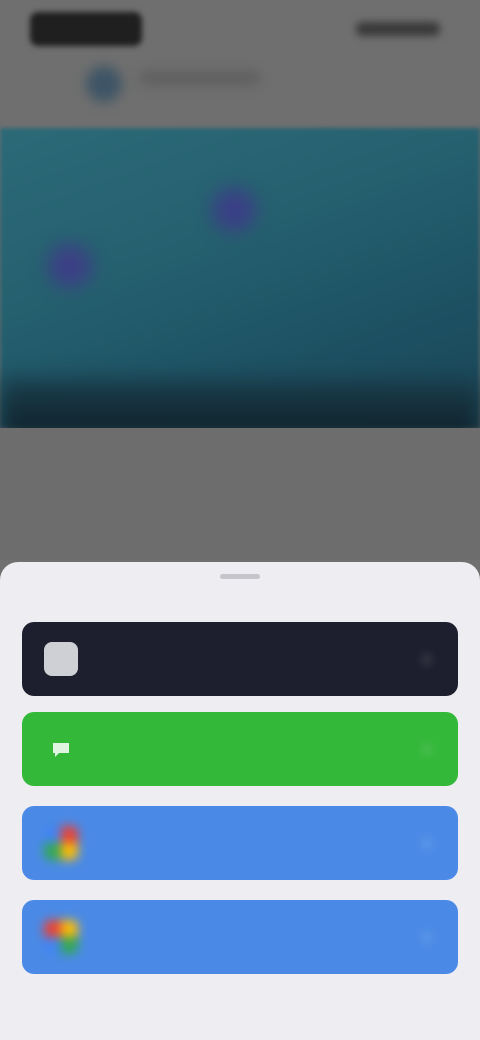 The image size is (480, 1040). What do you see at coordinates (61, 659) in the screenshot?
I see `app-icon` at bounding box center [61, 659].